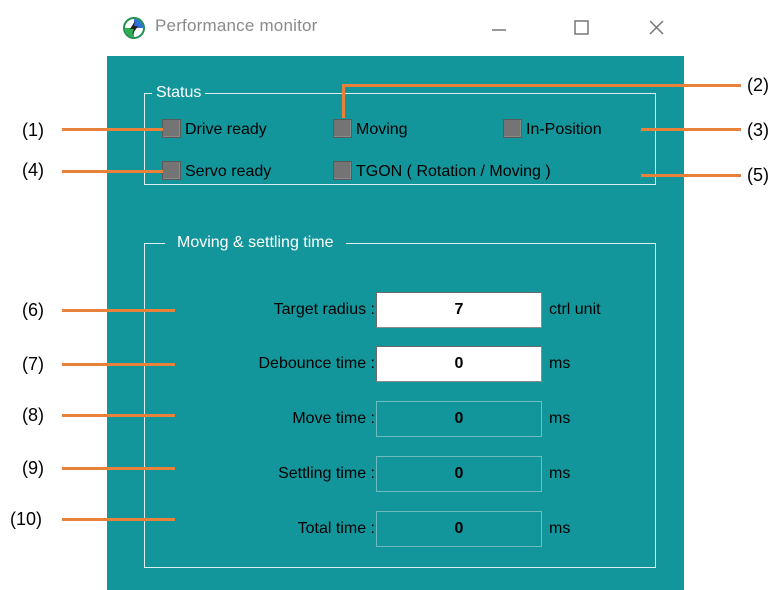 The image size is (782, 590). I want to click on callout-7-number: (7), so click(33, 364).